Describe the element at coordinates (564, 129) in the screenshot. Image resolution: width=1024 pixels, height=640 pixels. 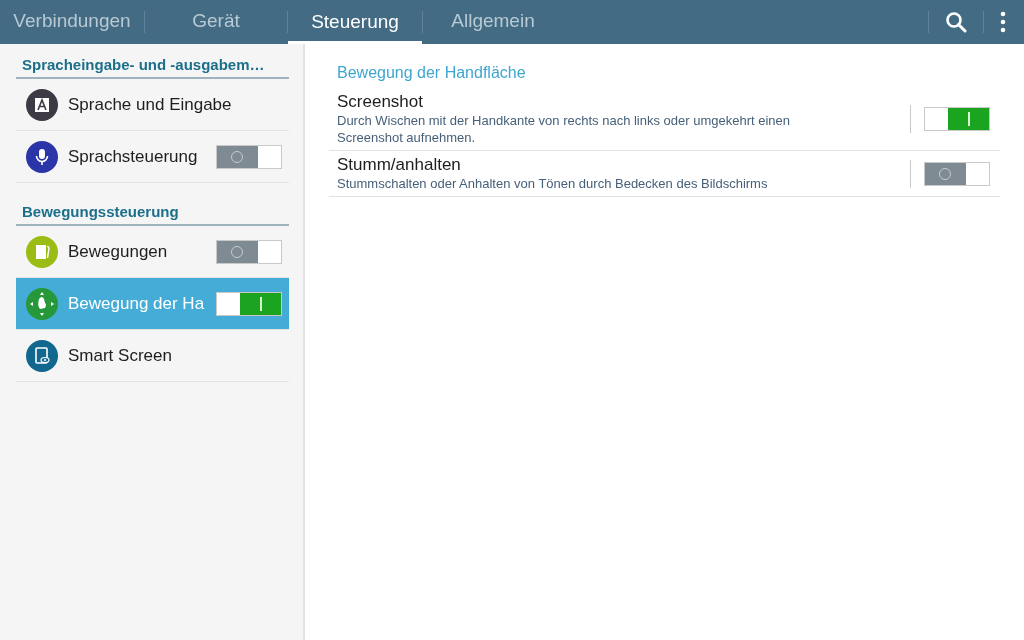
I see `setting-description: Durch Wischen mit der Handkante von rechts nach links oder umgekehrt einen Screenshot aufnehmen.` at that location.